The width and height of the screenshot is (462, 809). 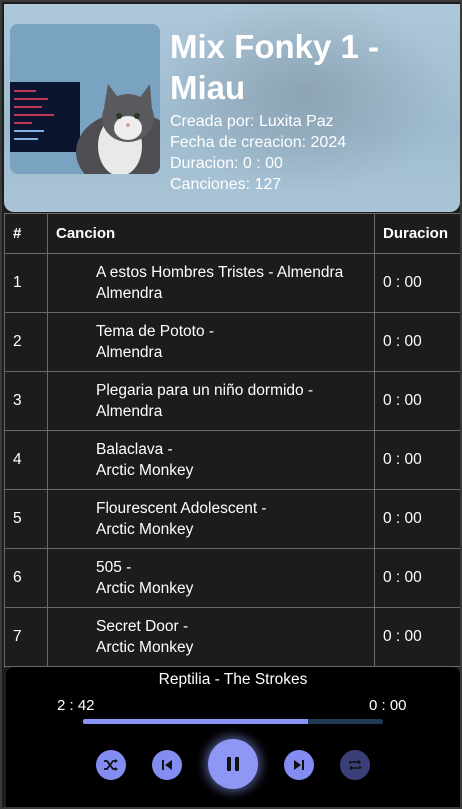 I want to click on row-song: Plegaria para un niño dormido - Almendra, so click(x=211, y=401).